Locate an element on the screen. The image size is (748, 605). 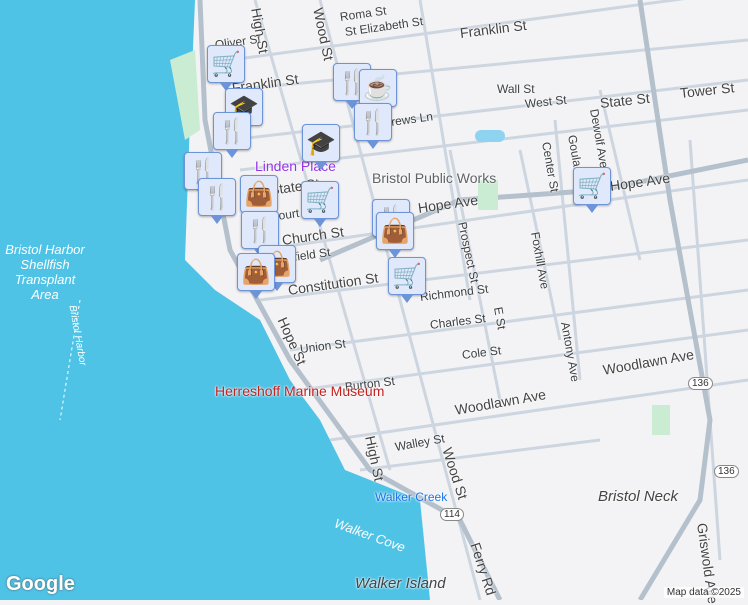
park is located at coordinates (661, 420).